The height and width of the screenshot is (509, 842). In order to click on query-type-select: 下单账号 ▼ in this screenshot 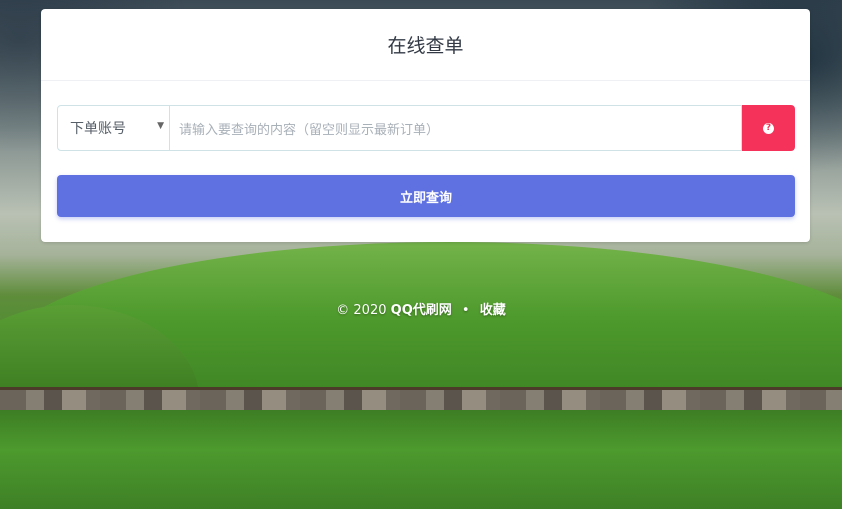, I will do `click(113, 128)`.